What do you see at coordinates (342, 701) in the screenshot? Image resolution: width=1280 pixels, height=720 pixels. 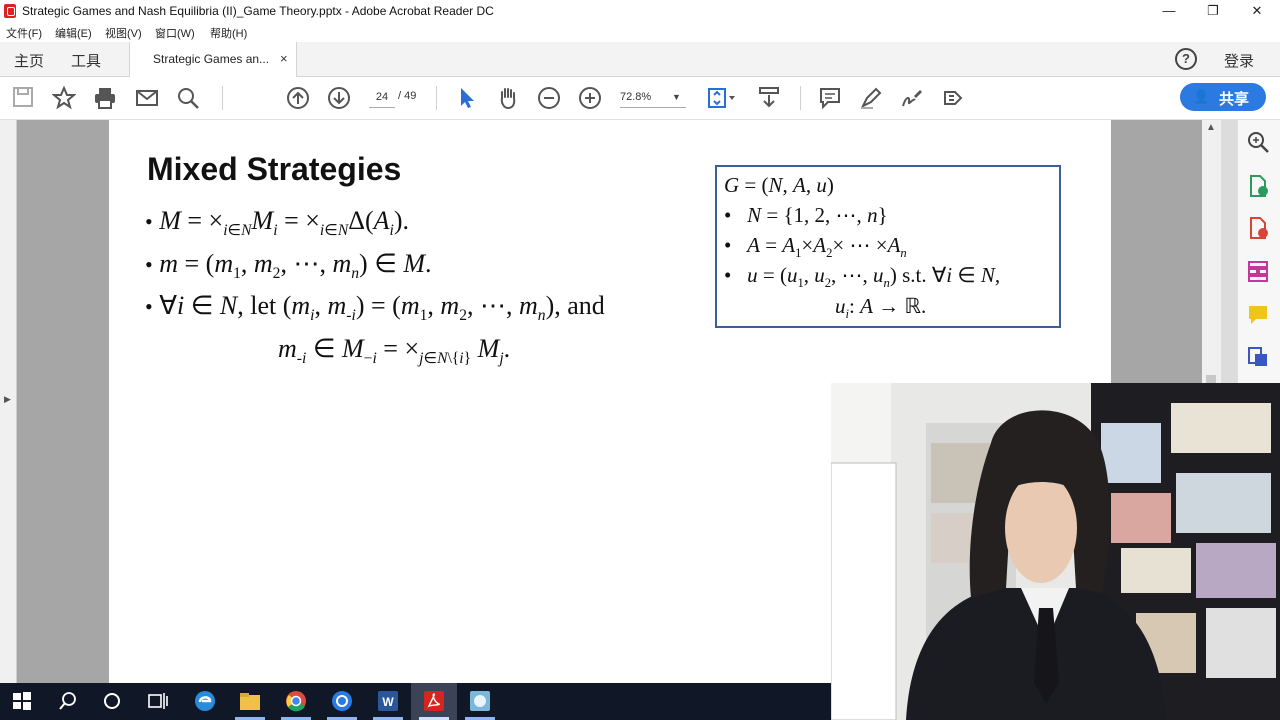 I see `mail-icon` at bounding box center [342, 701].